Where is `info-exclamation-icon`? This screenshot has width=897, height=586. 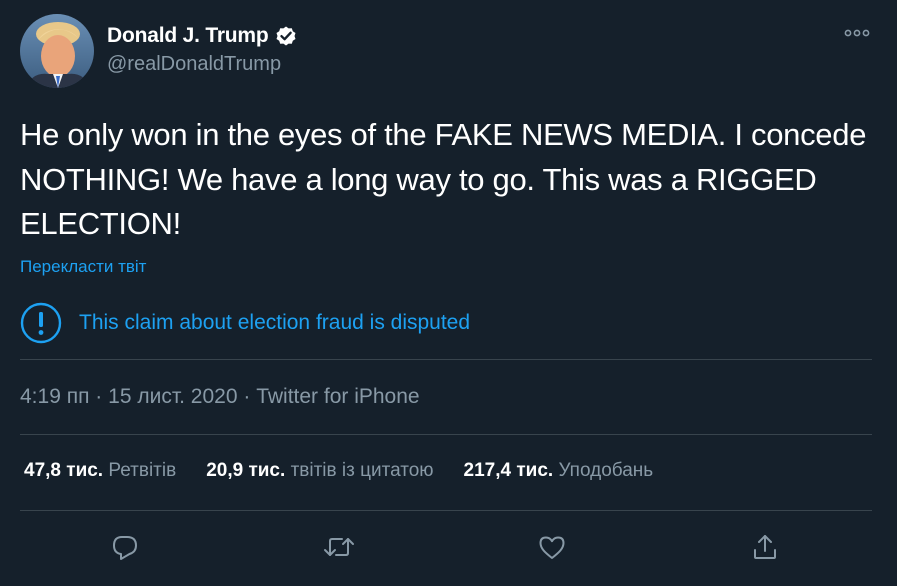
info-exclamation-icon is located at coordinates (41, 323).